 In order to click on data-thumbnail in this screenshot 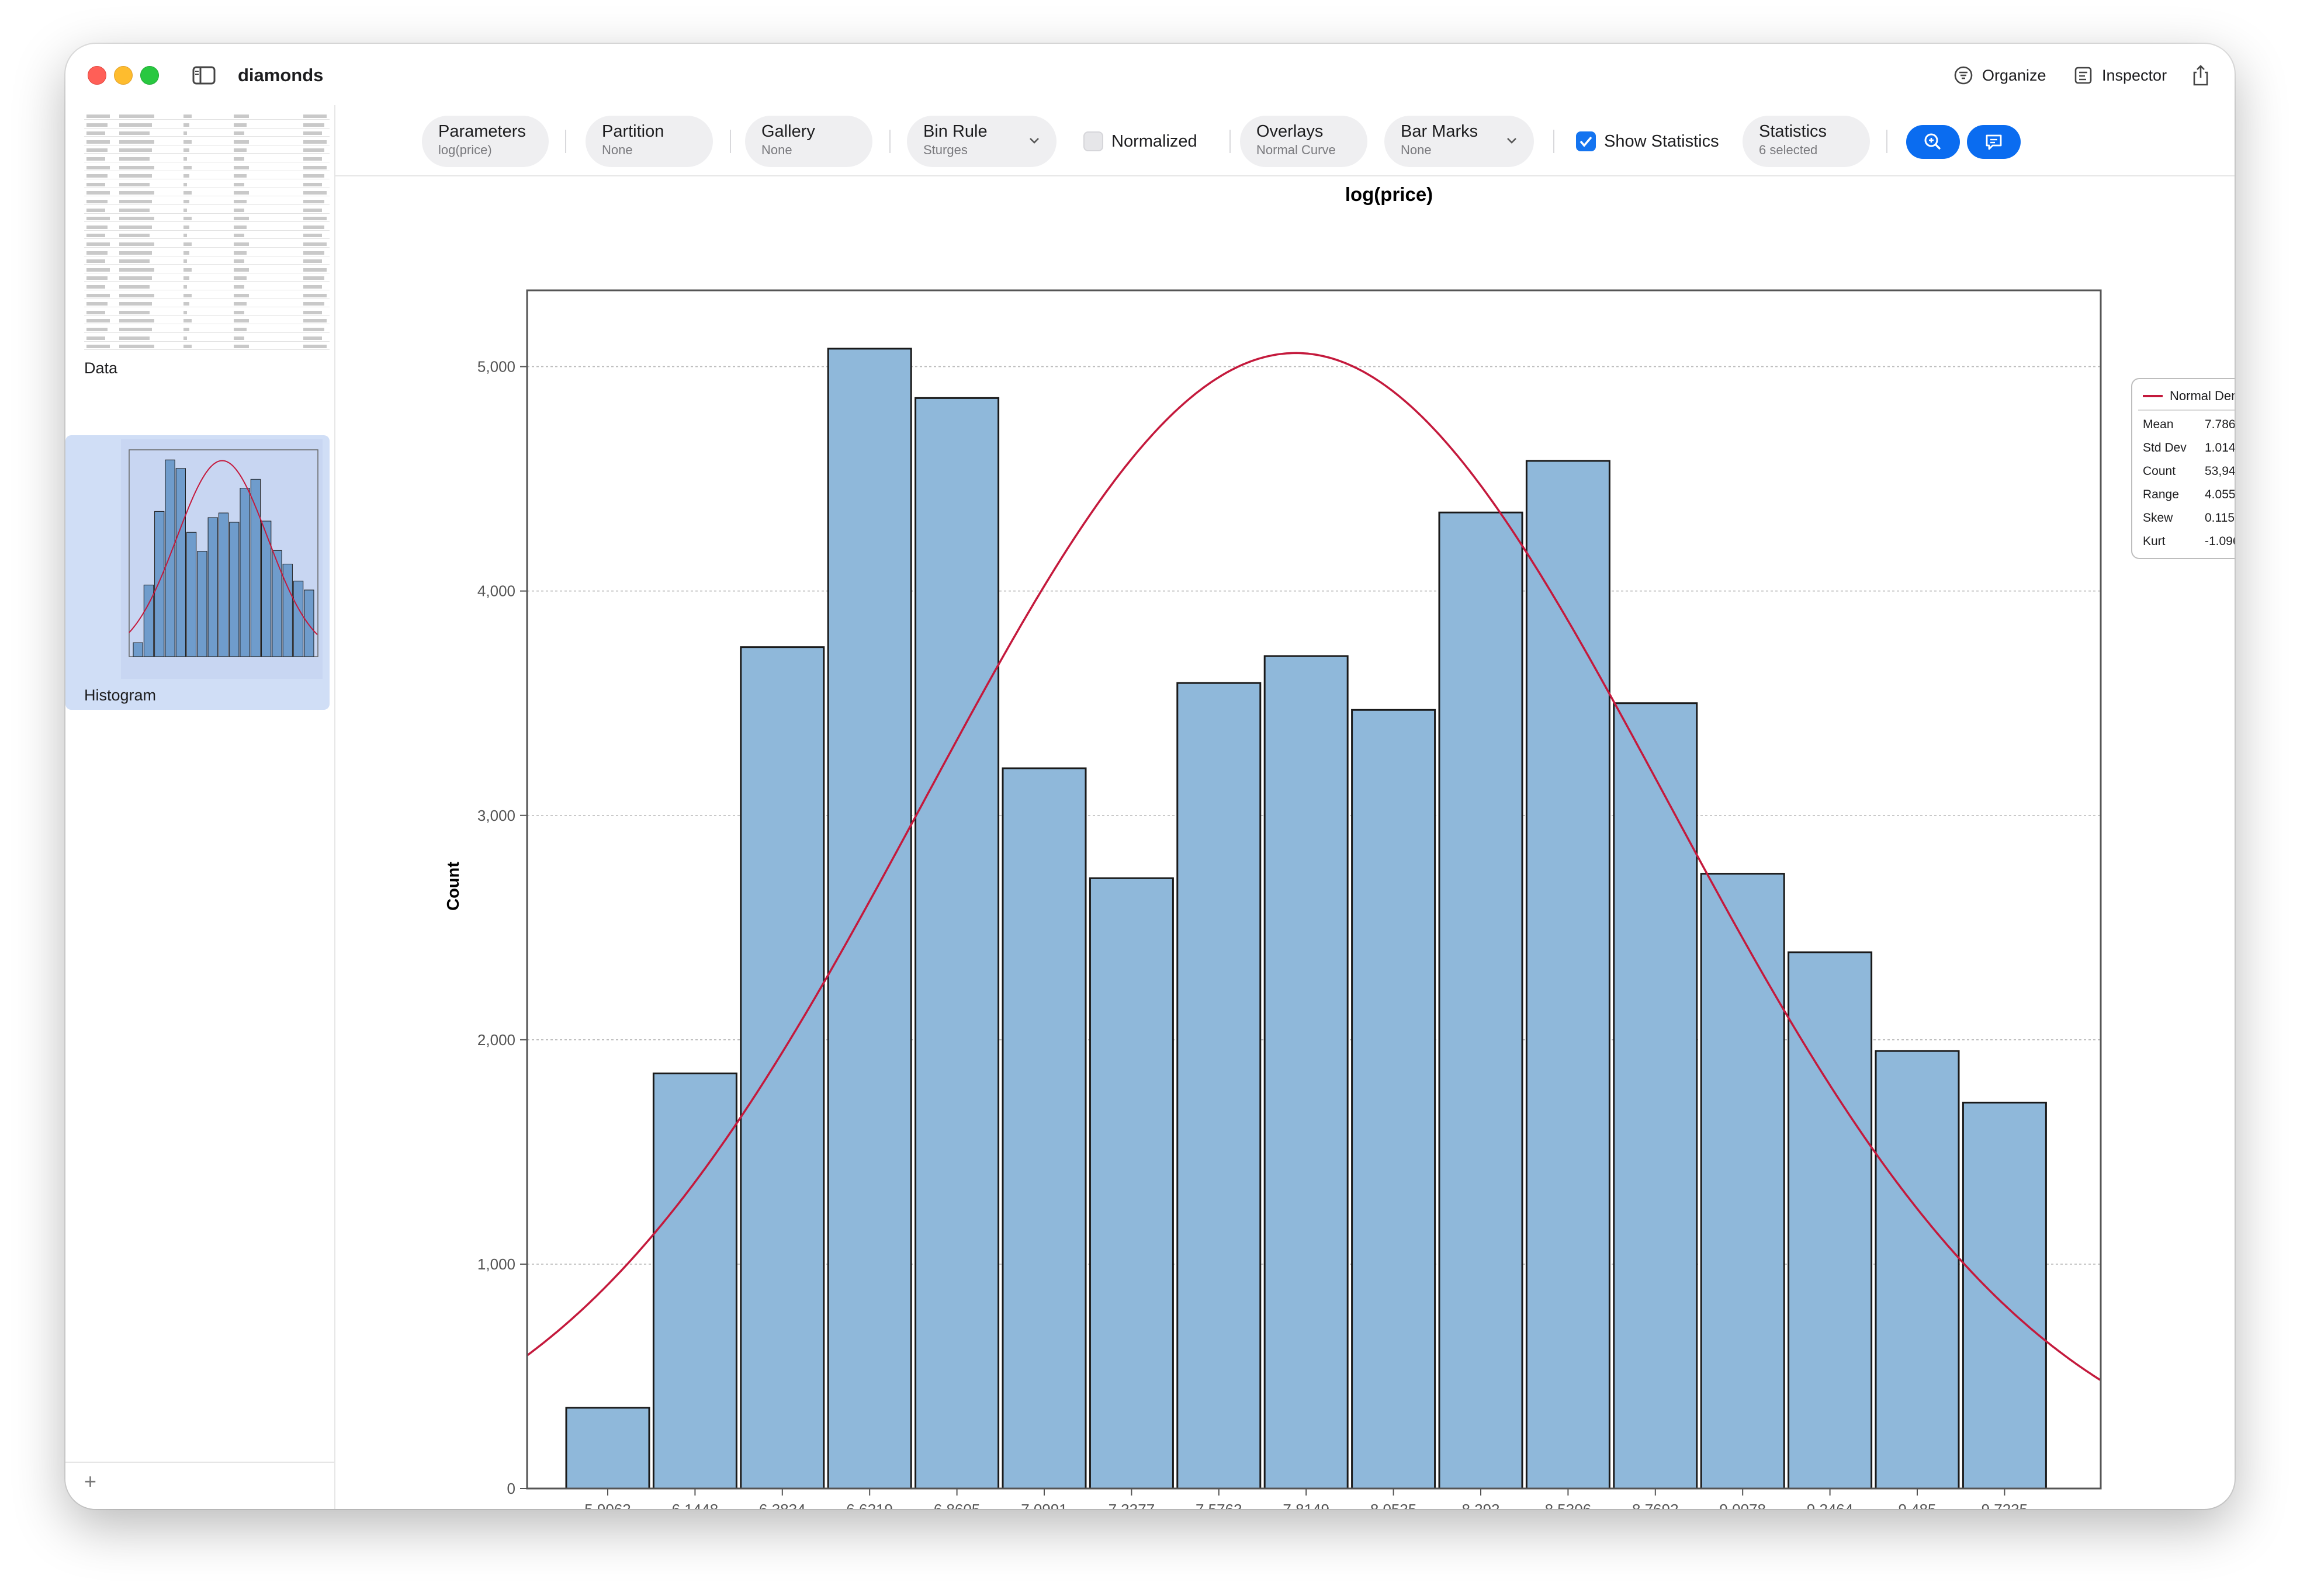, I will do `click(207, 231)`.